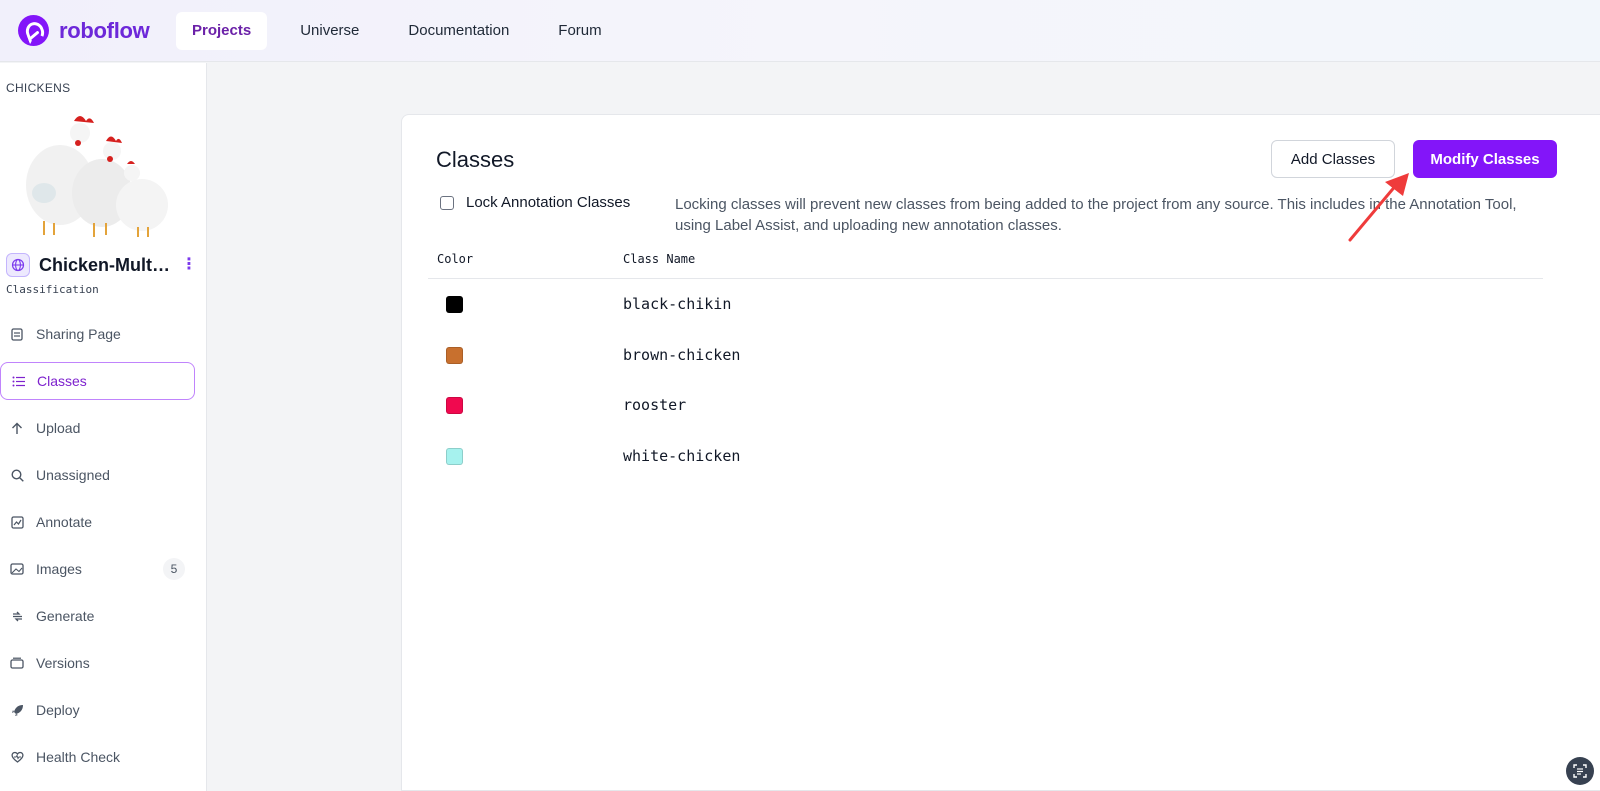  I want to click on sidebar-item-label: Unassigned, so click(73, 475).